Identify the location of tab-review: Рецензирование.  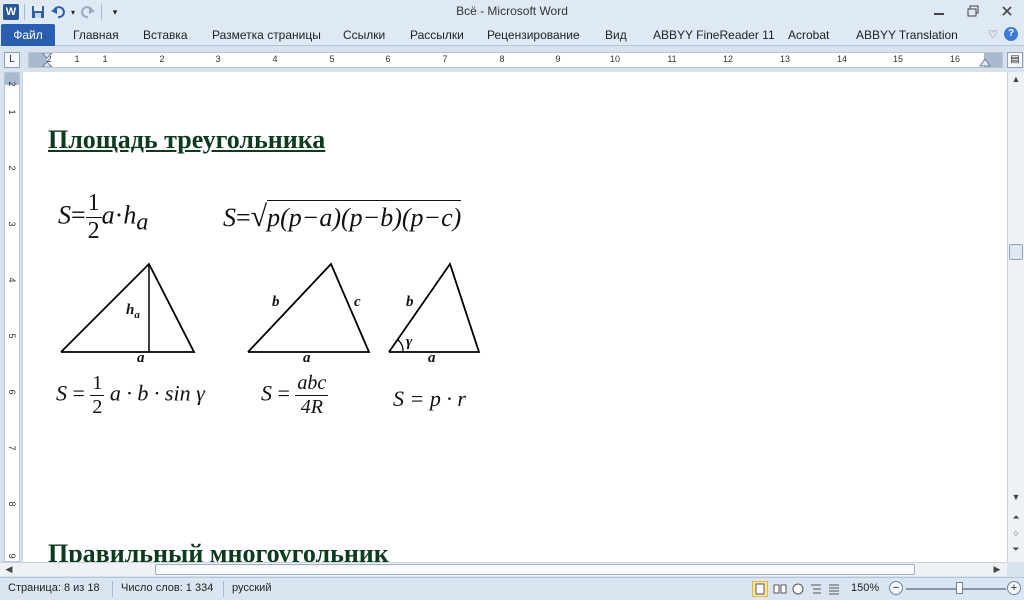
(533, 35).